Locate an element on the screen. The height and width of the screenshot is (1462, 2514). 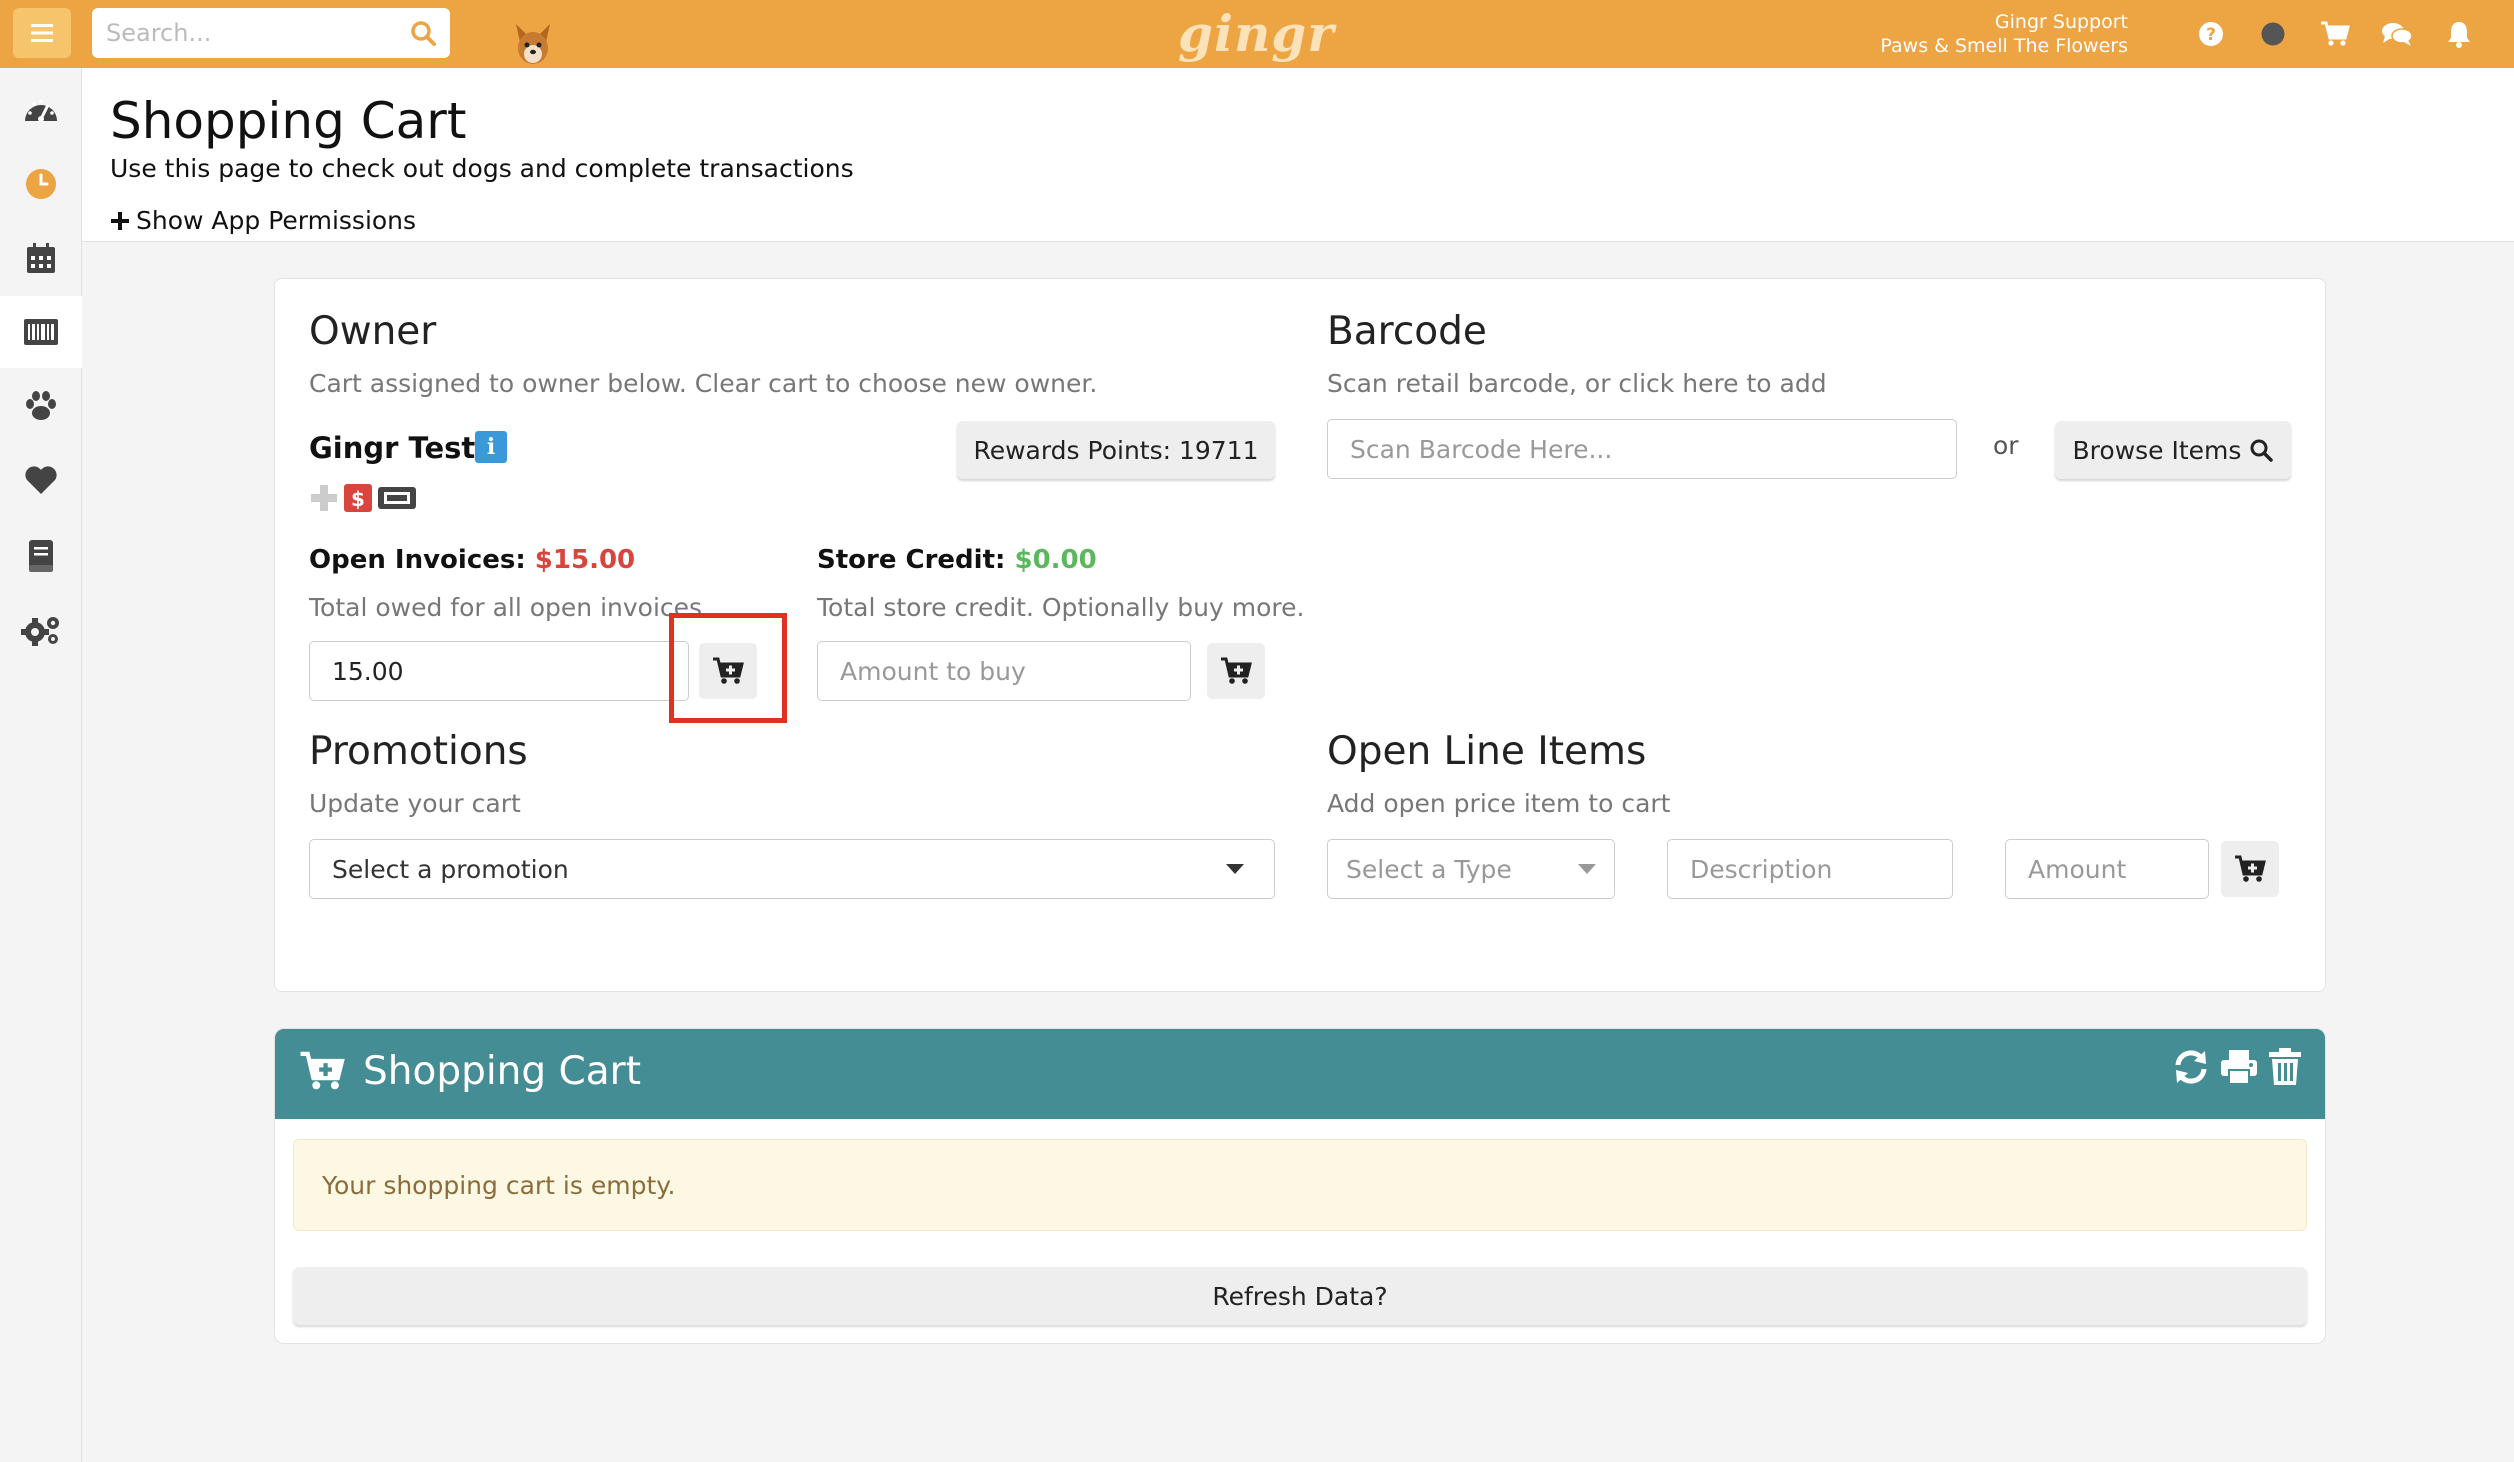
help-icon: ? is located at coordinates (2211, 34).